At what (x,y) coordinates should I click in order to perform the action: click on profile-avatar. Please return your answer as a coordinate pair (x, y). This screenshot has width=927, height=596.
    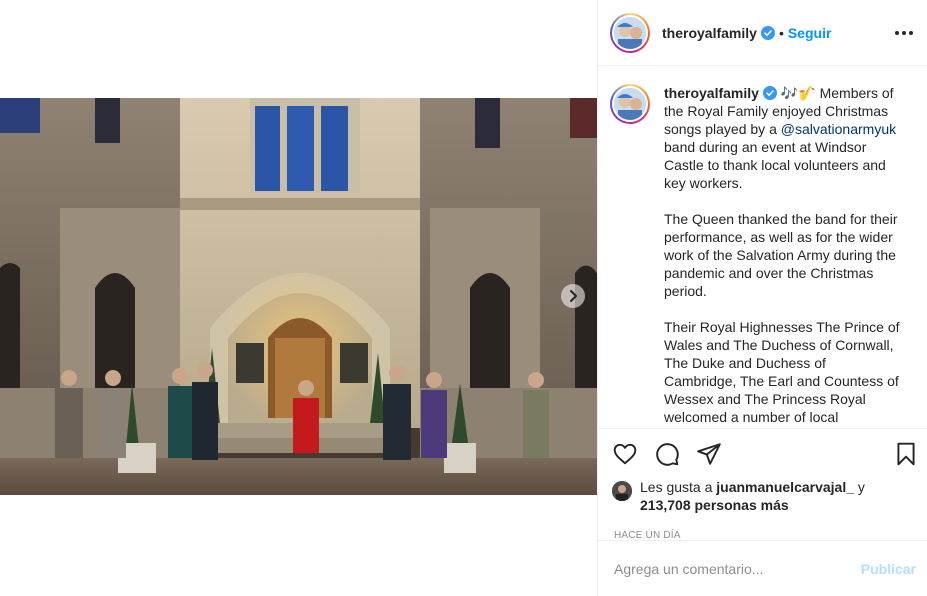
    Looking at the image, I should click on (630, 32).